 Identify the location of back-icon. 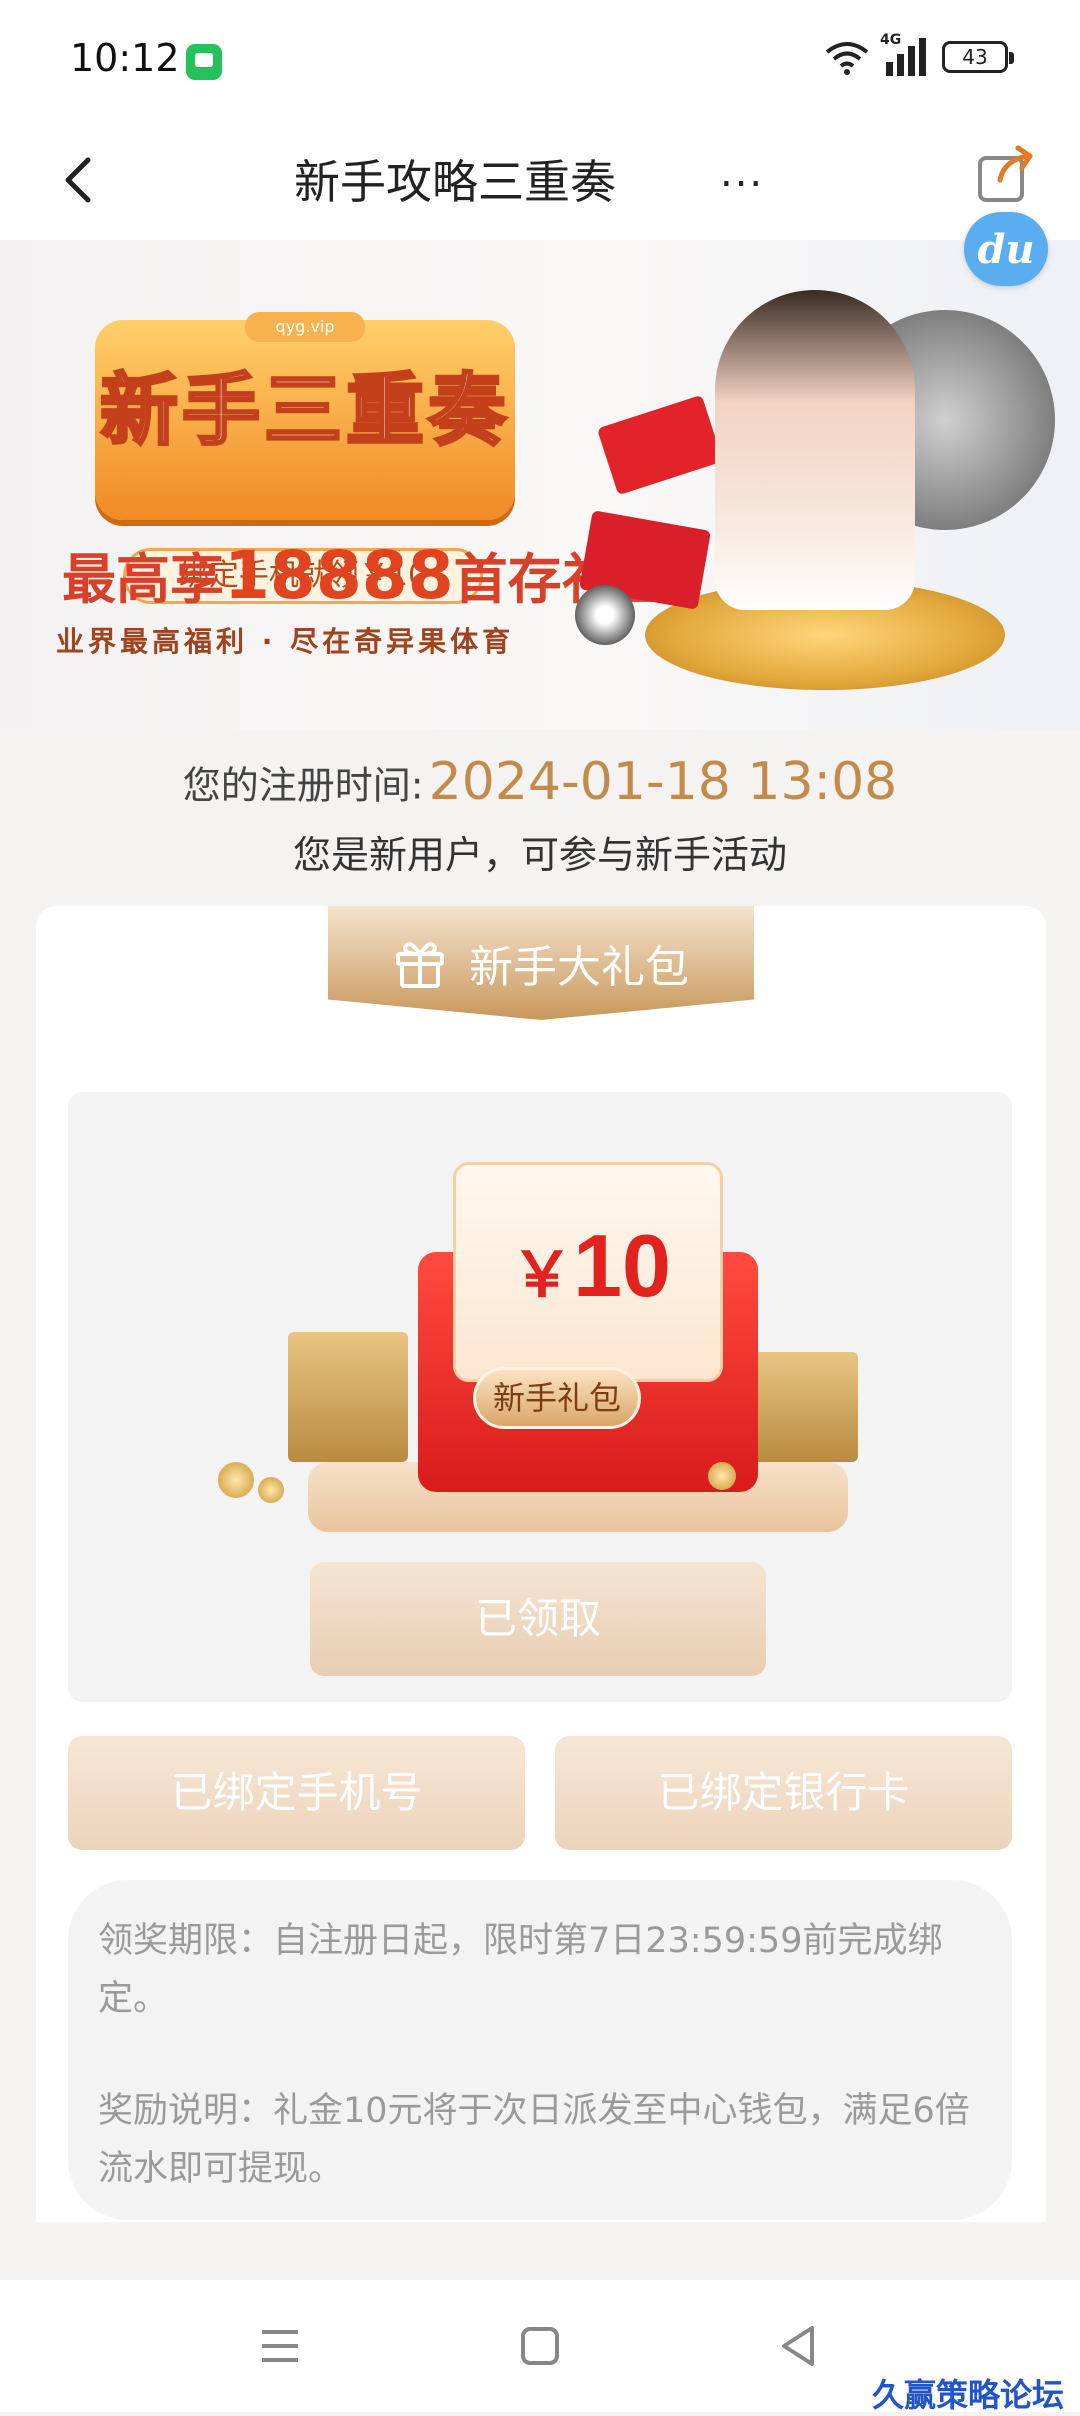
(798, 2346).